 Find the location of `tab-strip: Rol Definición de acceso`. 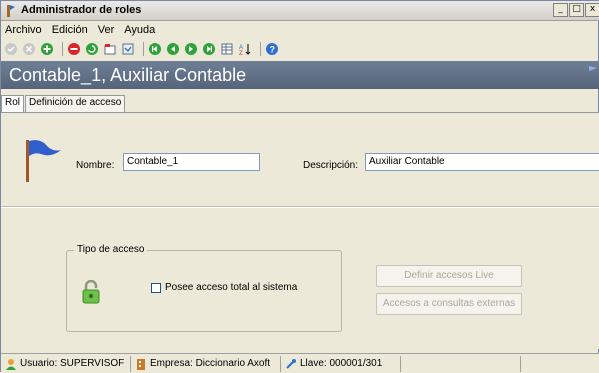

tab-strip: Rol Definición de acceso is located at coordinates (300, 104).